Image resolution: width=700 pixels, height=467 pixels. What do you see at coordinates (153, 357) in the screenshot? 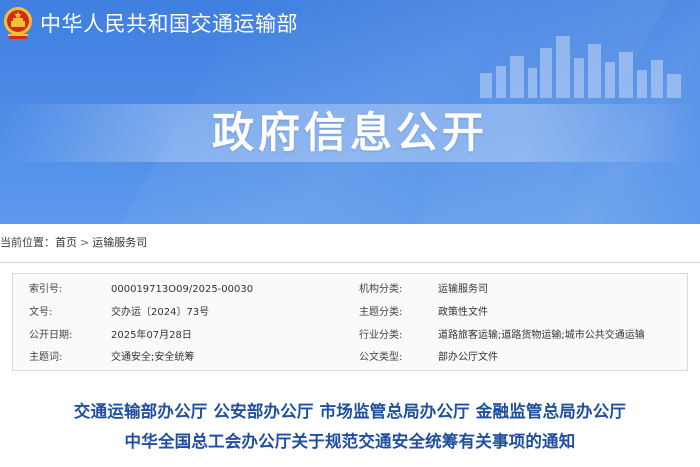
I see `metadata-value: 交通安全;安全统筹` at bounding box center [153, 357].